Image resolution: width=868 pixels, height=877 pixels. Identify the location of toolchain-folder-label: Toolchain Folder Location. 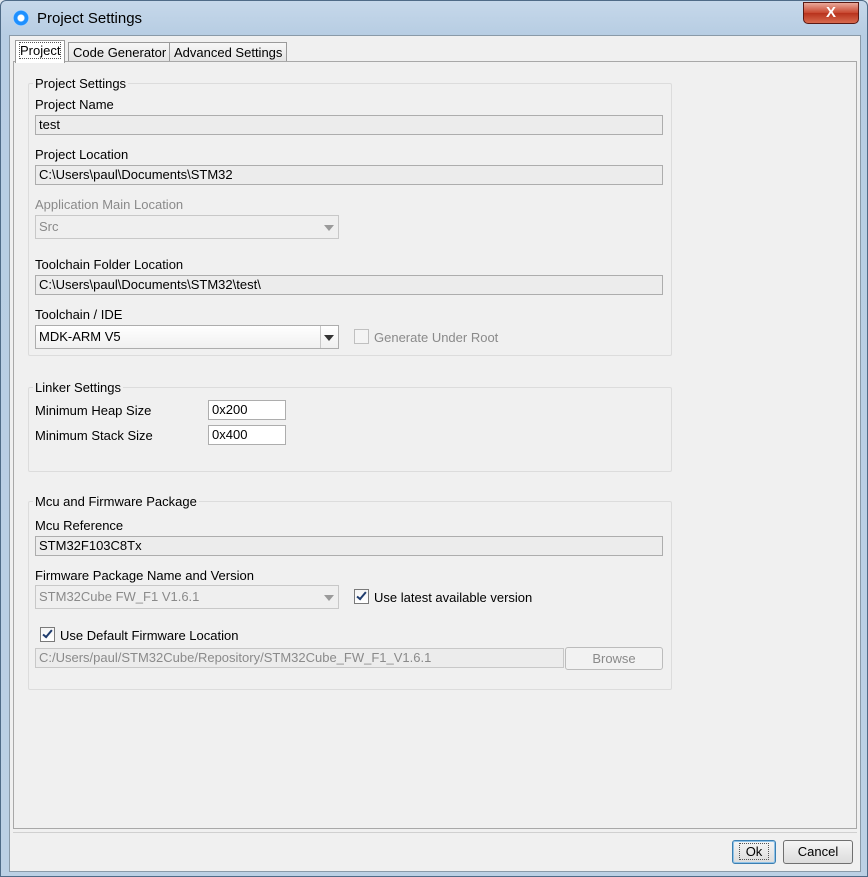
(109, 264).